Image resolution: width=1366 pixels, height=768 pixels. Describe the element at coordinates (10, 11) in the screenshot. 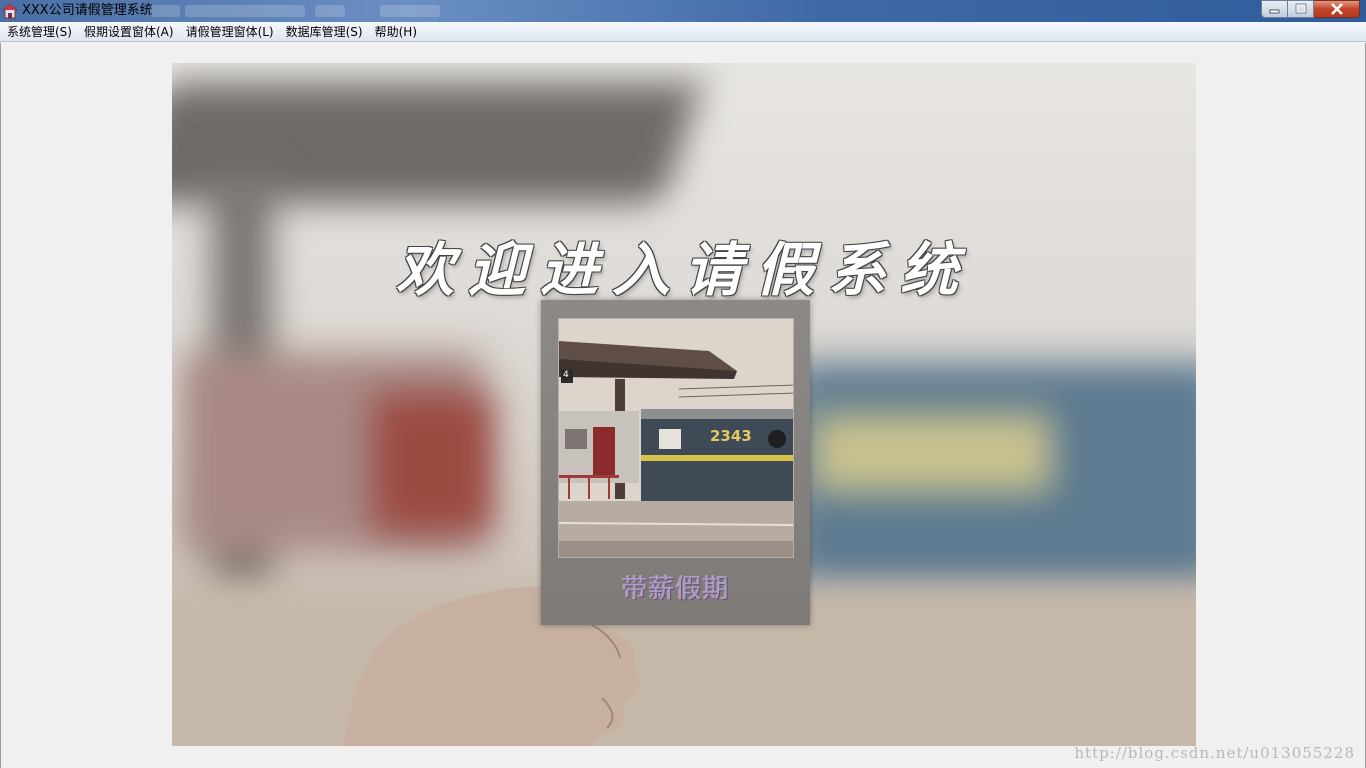

I see `app-house-icon` at that location.